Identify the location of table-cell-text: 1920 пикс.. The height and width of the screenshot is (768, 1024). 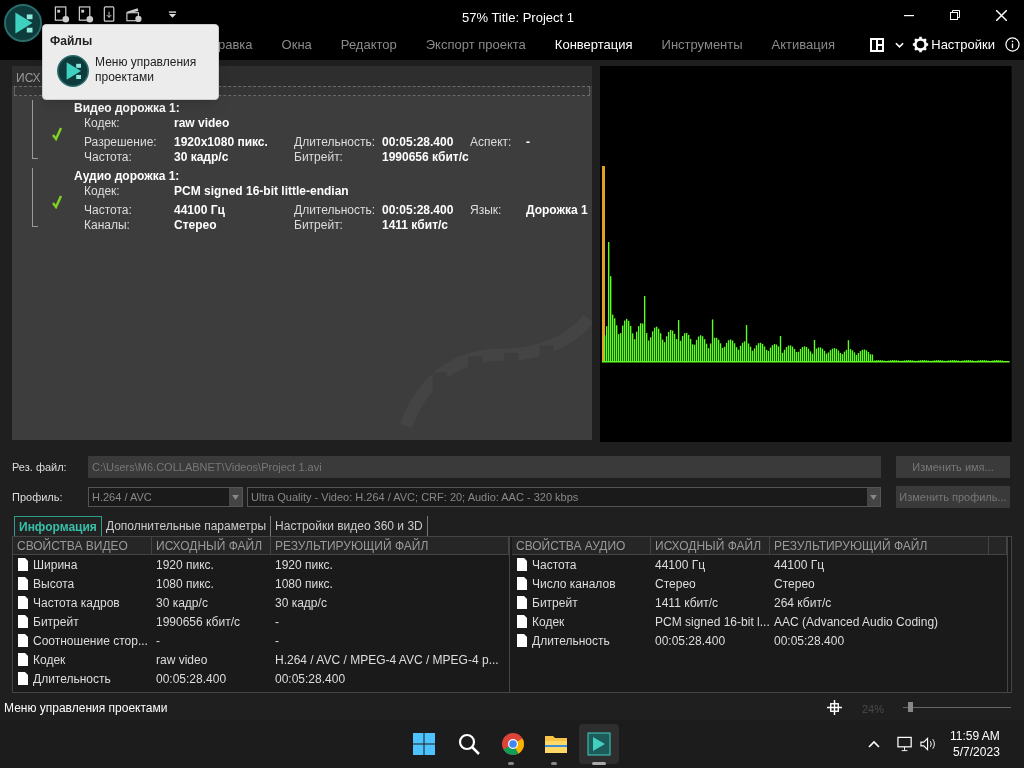
(304, 565).